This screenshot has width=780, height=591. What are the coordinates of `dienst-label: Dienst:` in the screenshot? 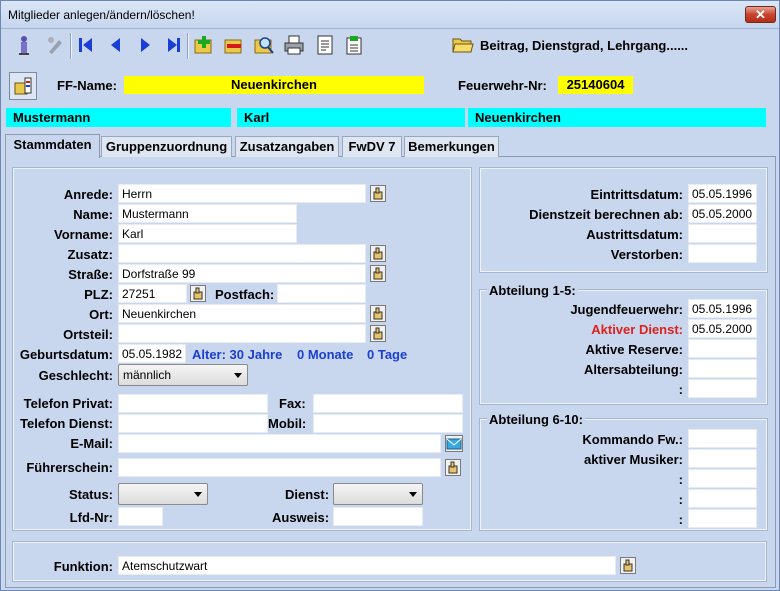 It's located at (307, 494).